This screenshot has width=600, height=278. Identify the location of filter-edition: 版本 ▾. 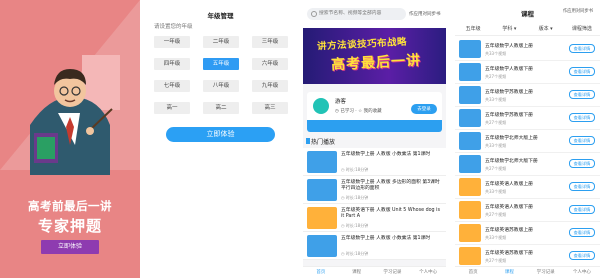
(546, 28).